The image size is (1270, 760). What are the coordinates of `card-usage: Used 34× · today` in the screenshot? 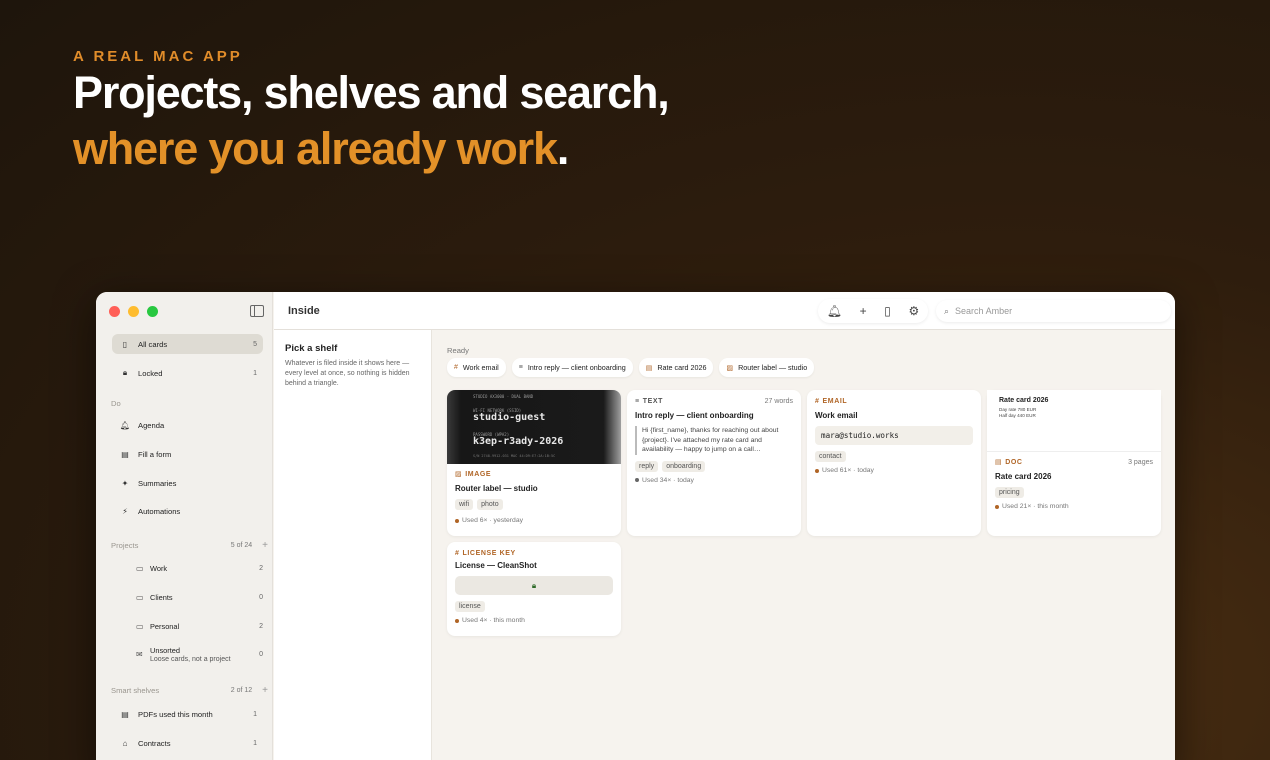 It's located at (714, 480).